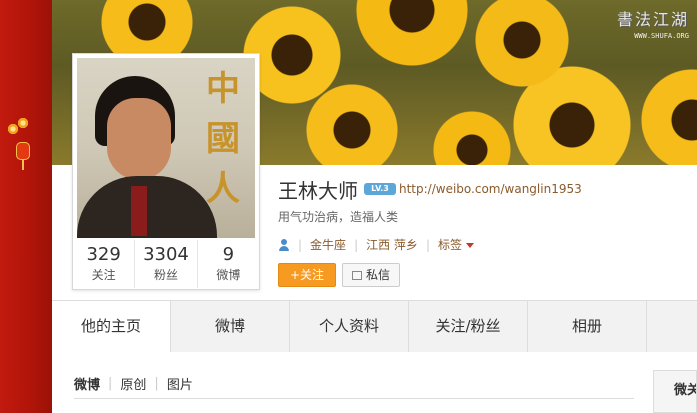 The image size is (697, 413). I want to click on filter-original: 原创, so click(133, 383).